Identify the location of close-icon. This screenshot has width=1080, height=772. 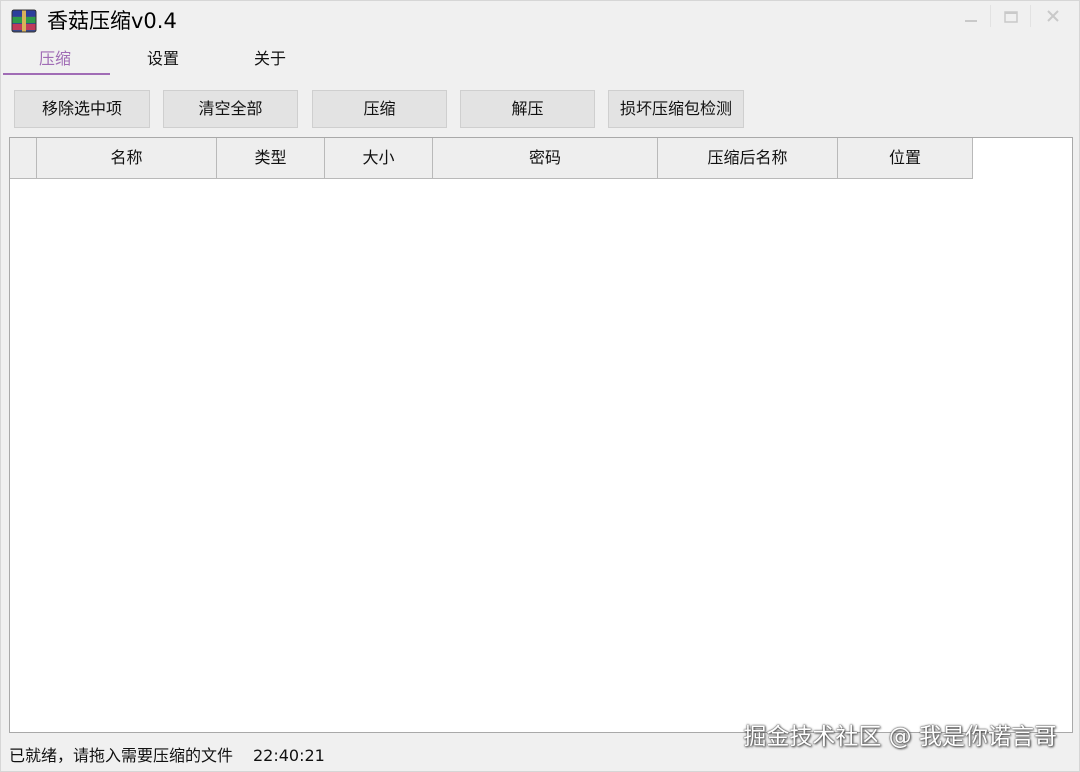
(1053, 16).